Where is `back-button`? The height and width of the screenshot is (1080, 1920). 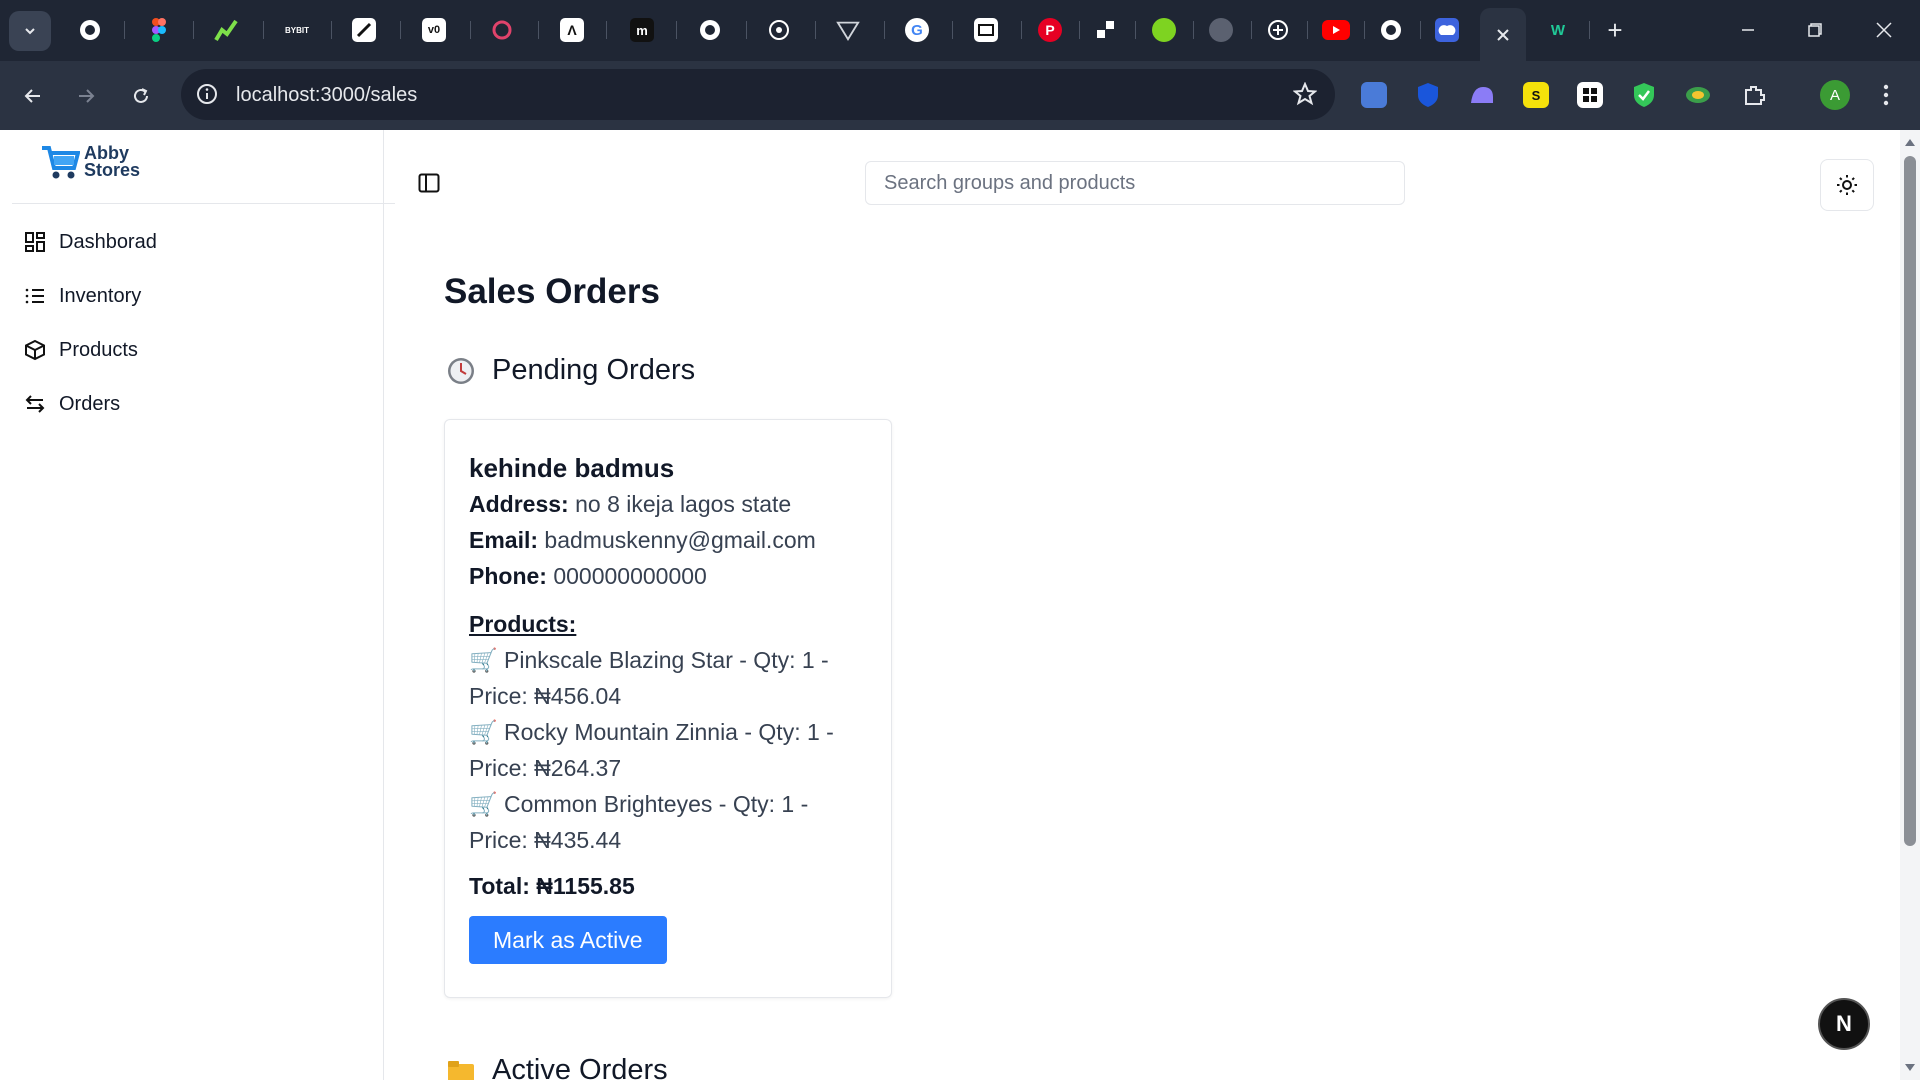 back-button is located at coordinates (33, 96).